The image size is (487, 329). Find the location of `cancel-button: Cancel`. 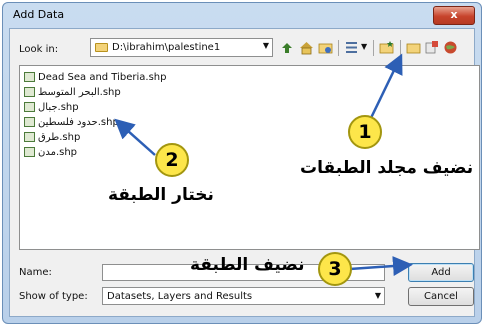

cancel-button: Cancel is located at coordinates (441, 296).